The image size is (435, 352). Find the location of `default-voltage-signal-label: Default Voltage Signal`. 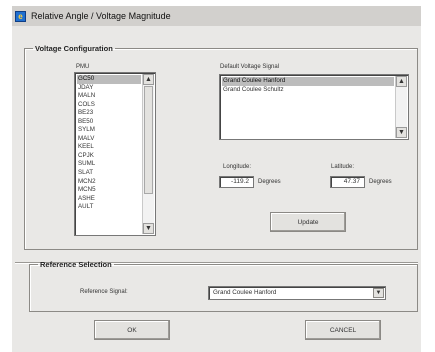

default-voltage-signal-label: Default Voltage Signal is located at coordinates (250, 67).